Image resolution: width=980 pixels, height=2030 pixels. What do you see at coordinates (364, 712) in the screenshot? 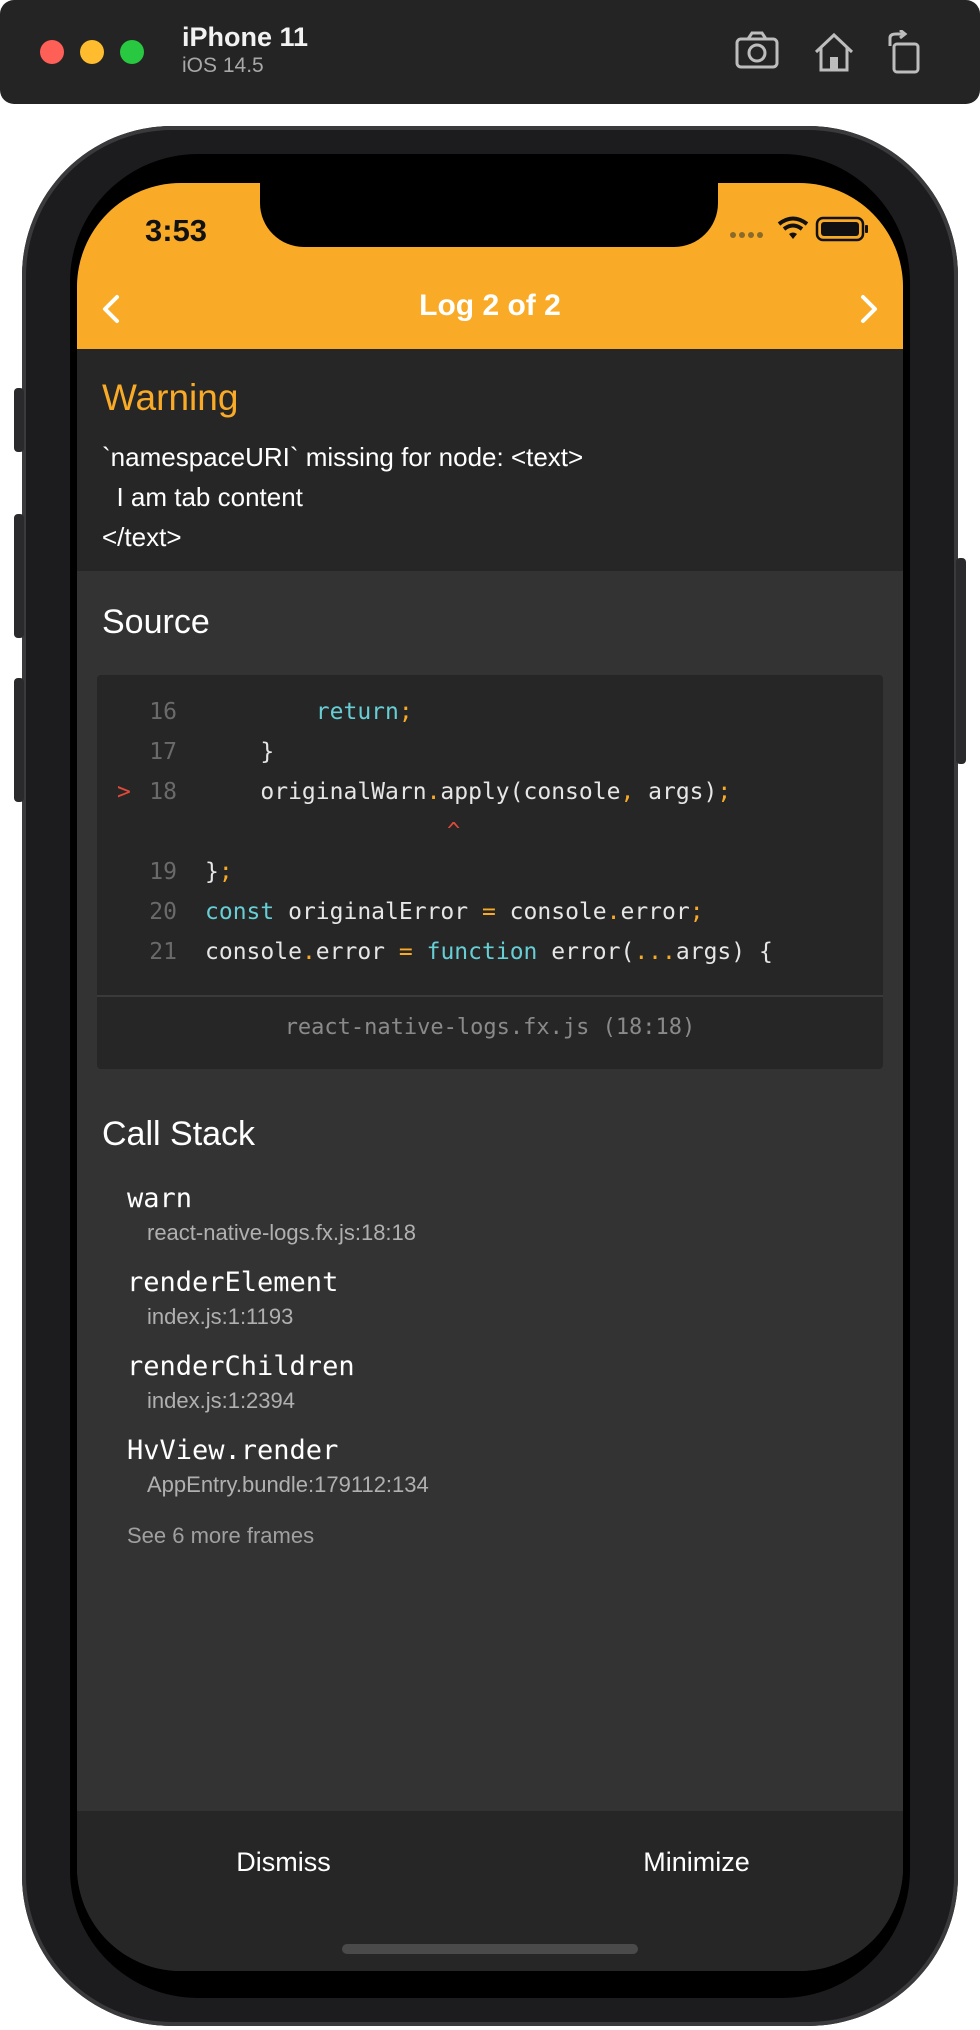
I see `code-text: return;` at bounding box center [364, 712].